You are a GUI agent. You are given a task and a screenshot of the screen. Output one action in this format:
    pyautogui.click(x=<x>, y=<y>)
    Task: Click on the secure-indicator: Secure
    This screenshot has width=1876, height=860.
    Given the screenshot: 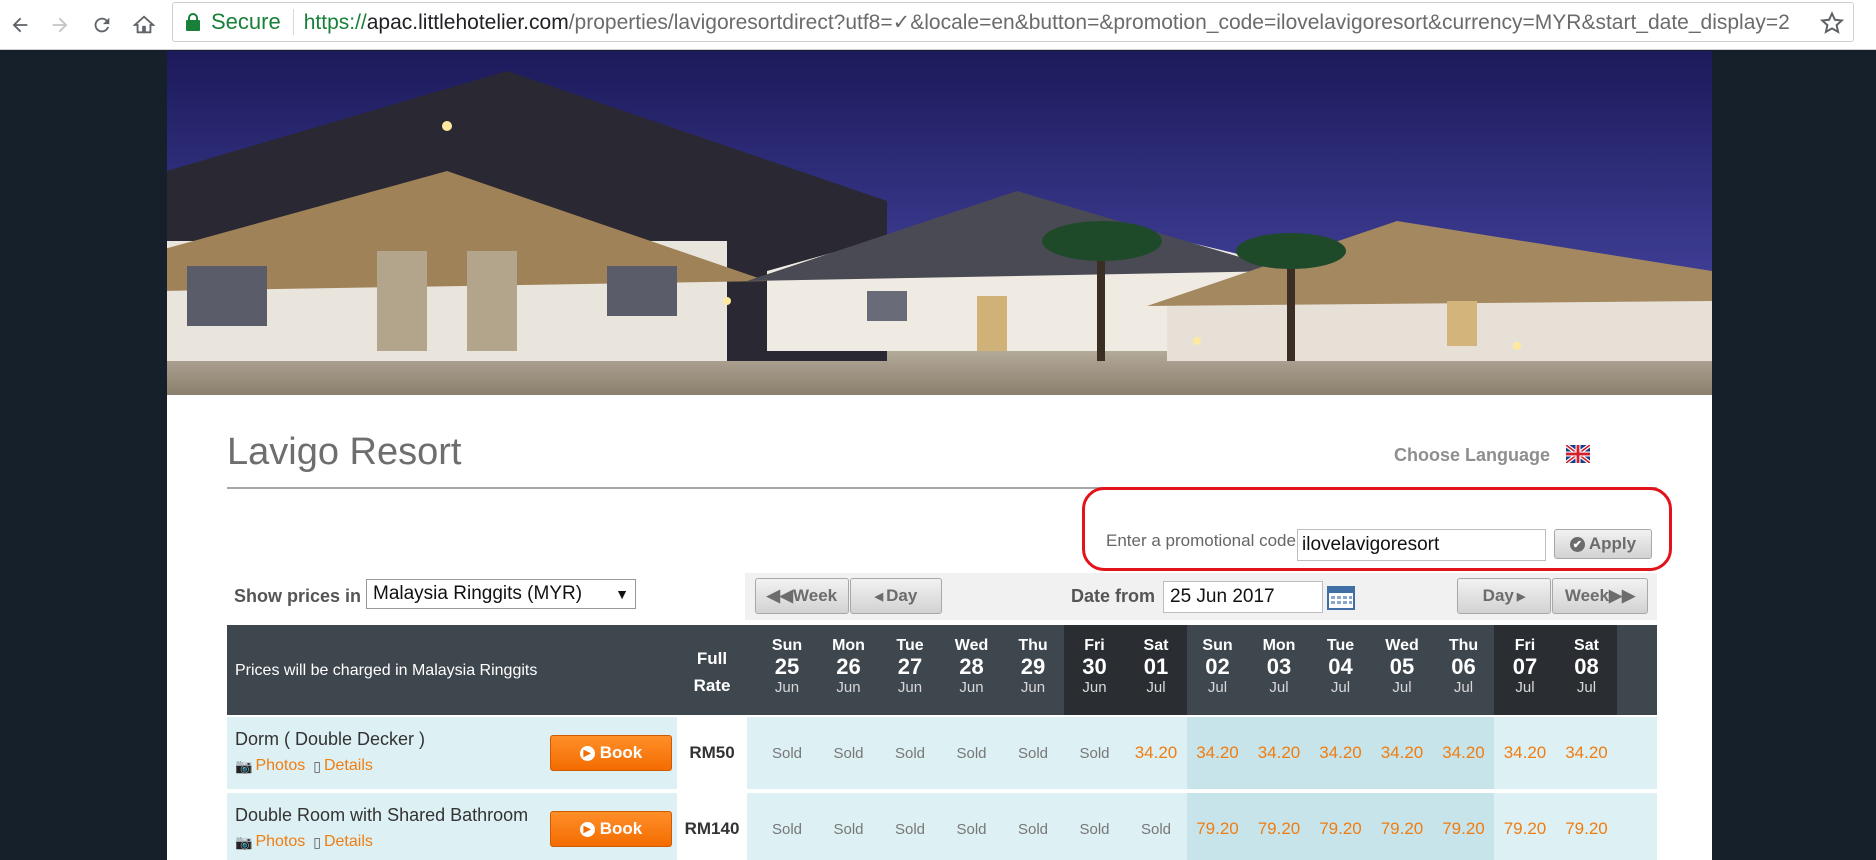 What is the action you would take?
    pyautogui.click(x=239, y=22)
    